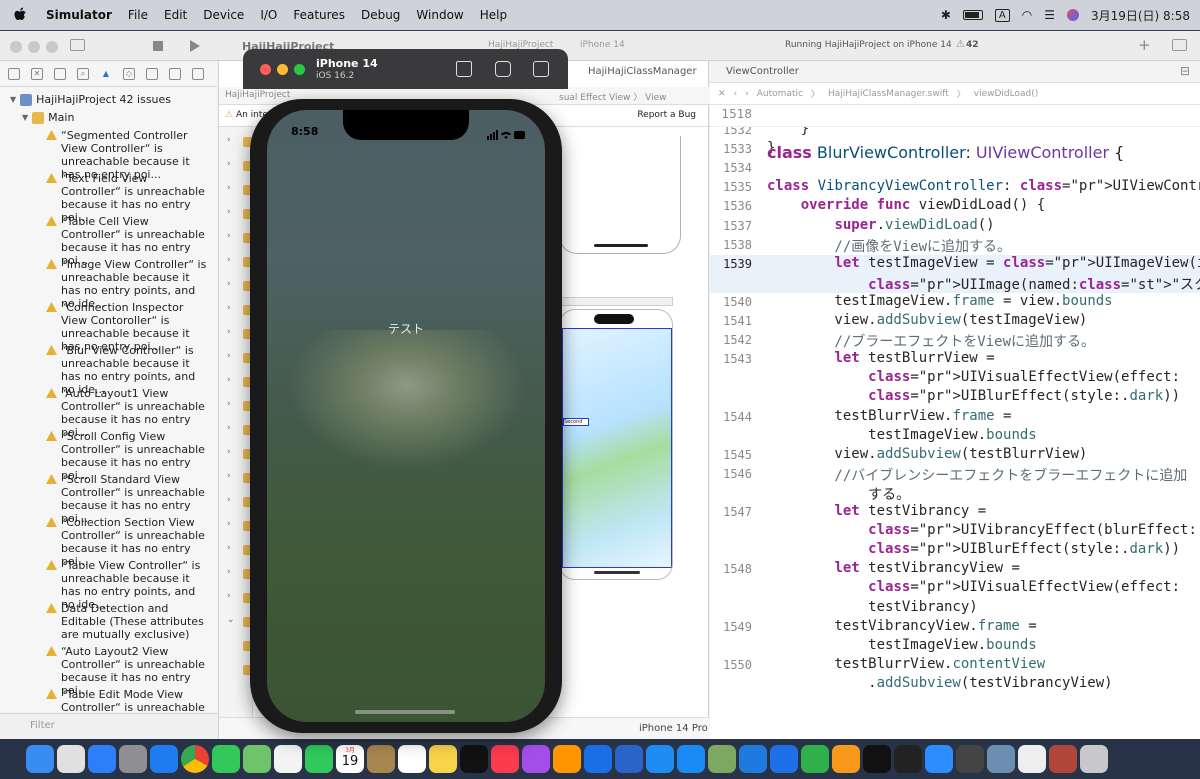 The height and width of the screenshot is (779, 1200). Describe the element at coordinates (939, 759) in the screenshot. I see `zoom-icon` at that location.